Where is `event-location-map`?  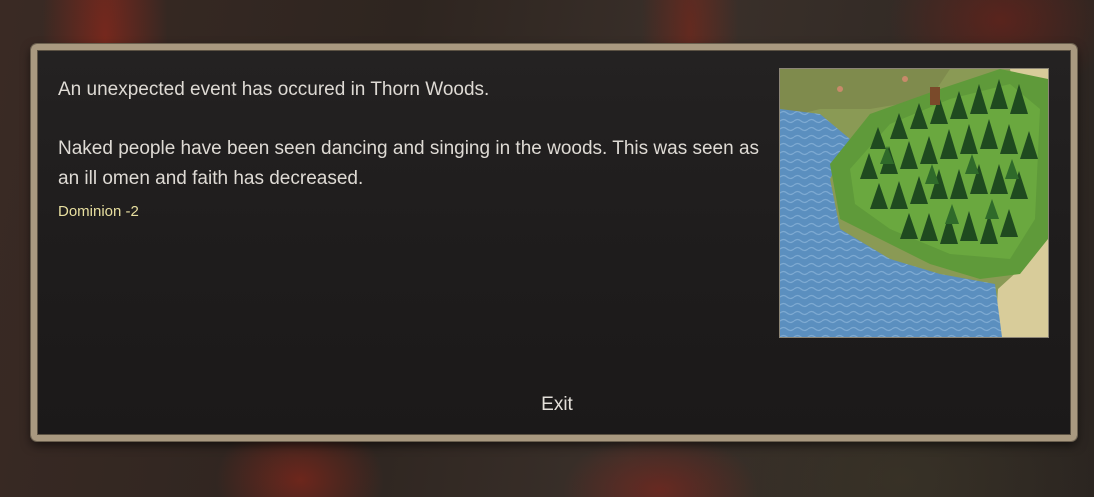
event-location-map is located at coordinates (914, 203).